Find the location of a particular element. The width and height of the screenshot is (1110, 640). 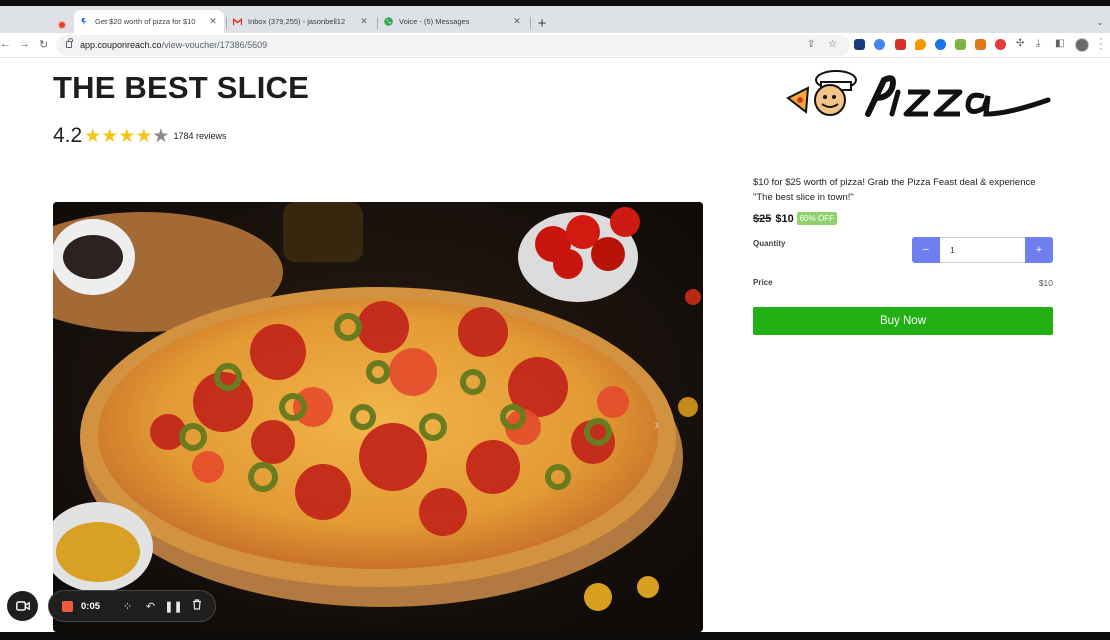

quantity-input is located at coordinates (982, 250).